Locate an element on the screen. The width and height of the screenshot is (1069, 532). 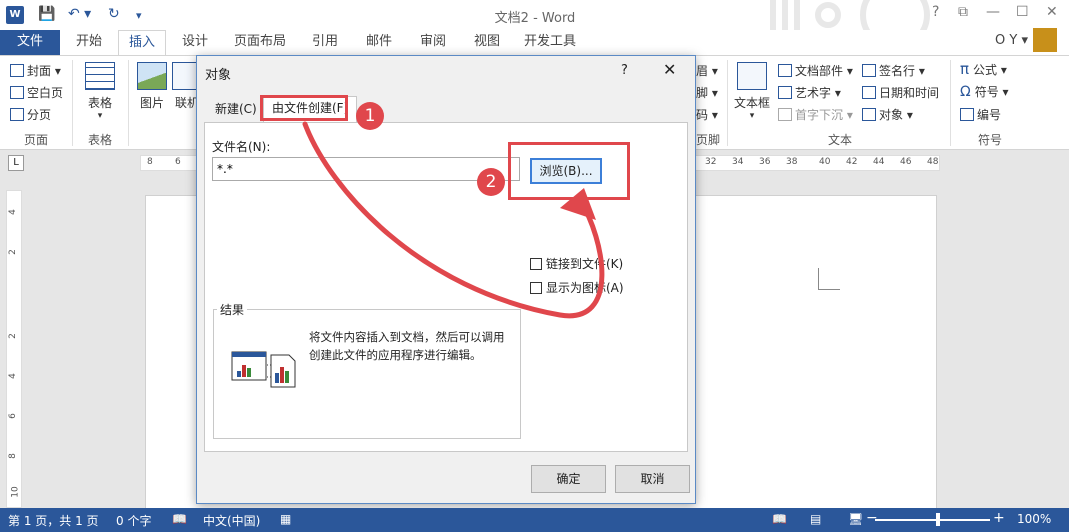
zoom-in-button: + is located at coordinates (999, 518).